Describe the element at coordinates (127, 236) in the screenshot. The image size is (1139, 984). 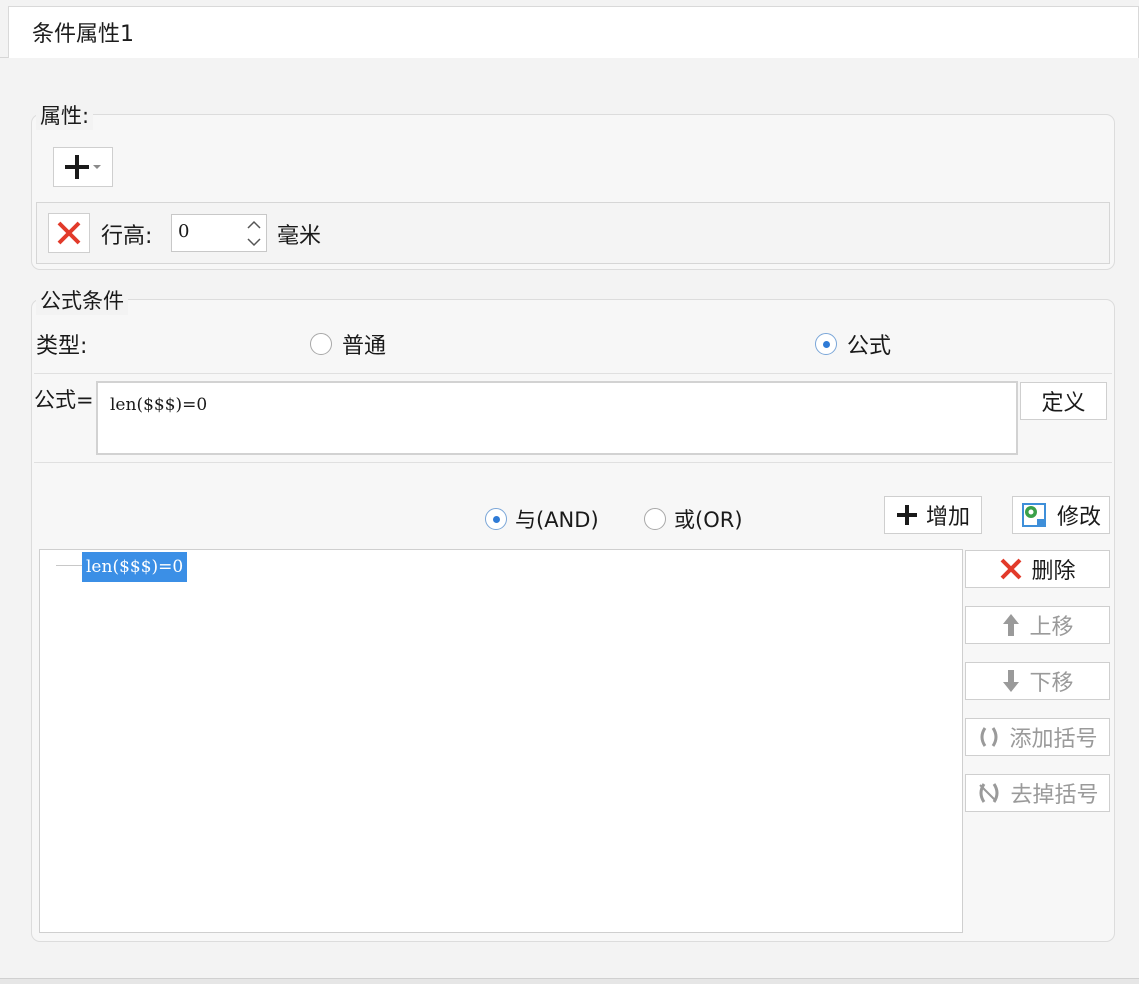
I see `row-height-label: 行高:` at that location.